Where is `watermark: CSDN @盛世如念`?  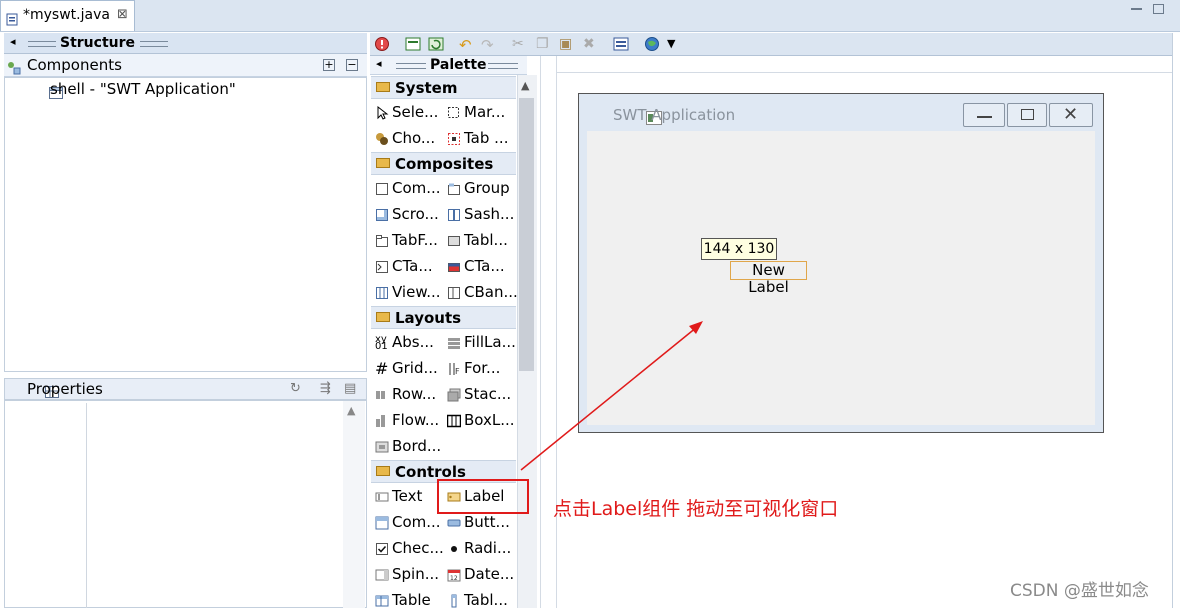
watermark: CSDN @盛世如念 is located at coordinates (1079, 591).